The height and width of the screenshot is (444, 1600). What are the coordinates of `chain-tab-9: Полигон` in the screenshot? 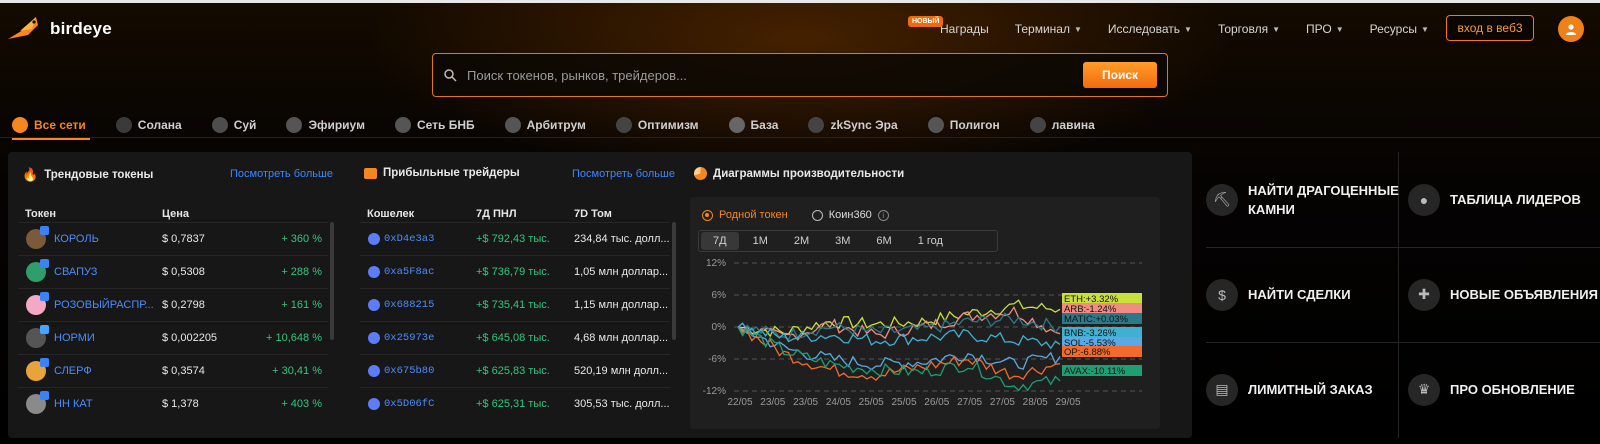 It's located at (963, 125).